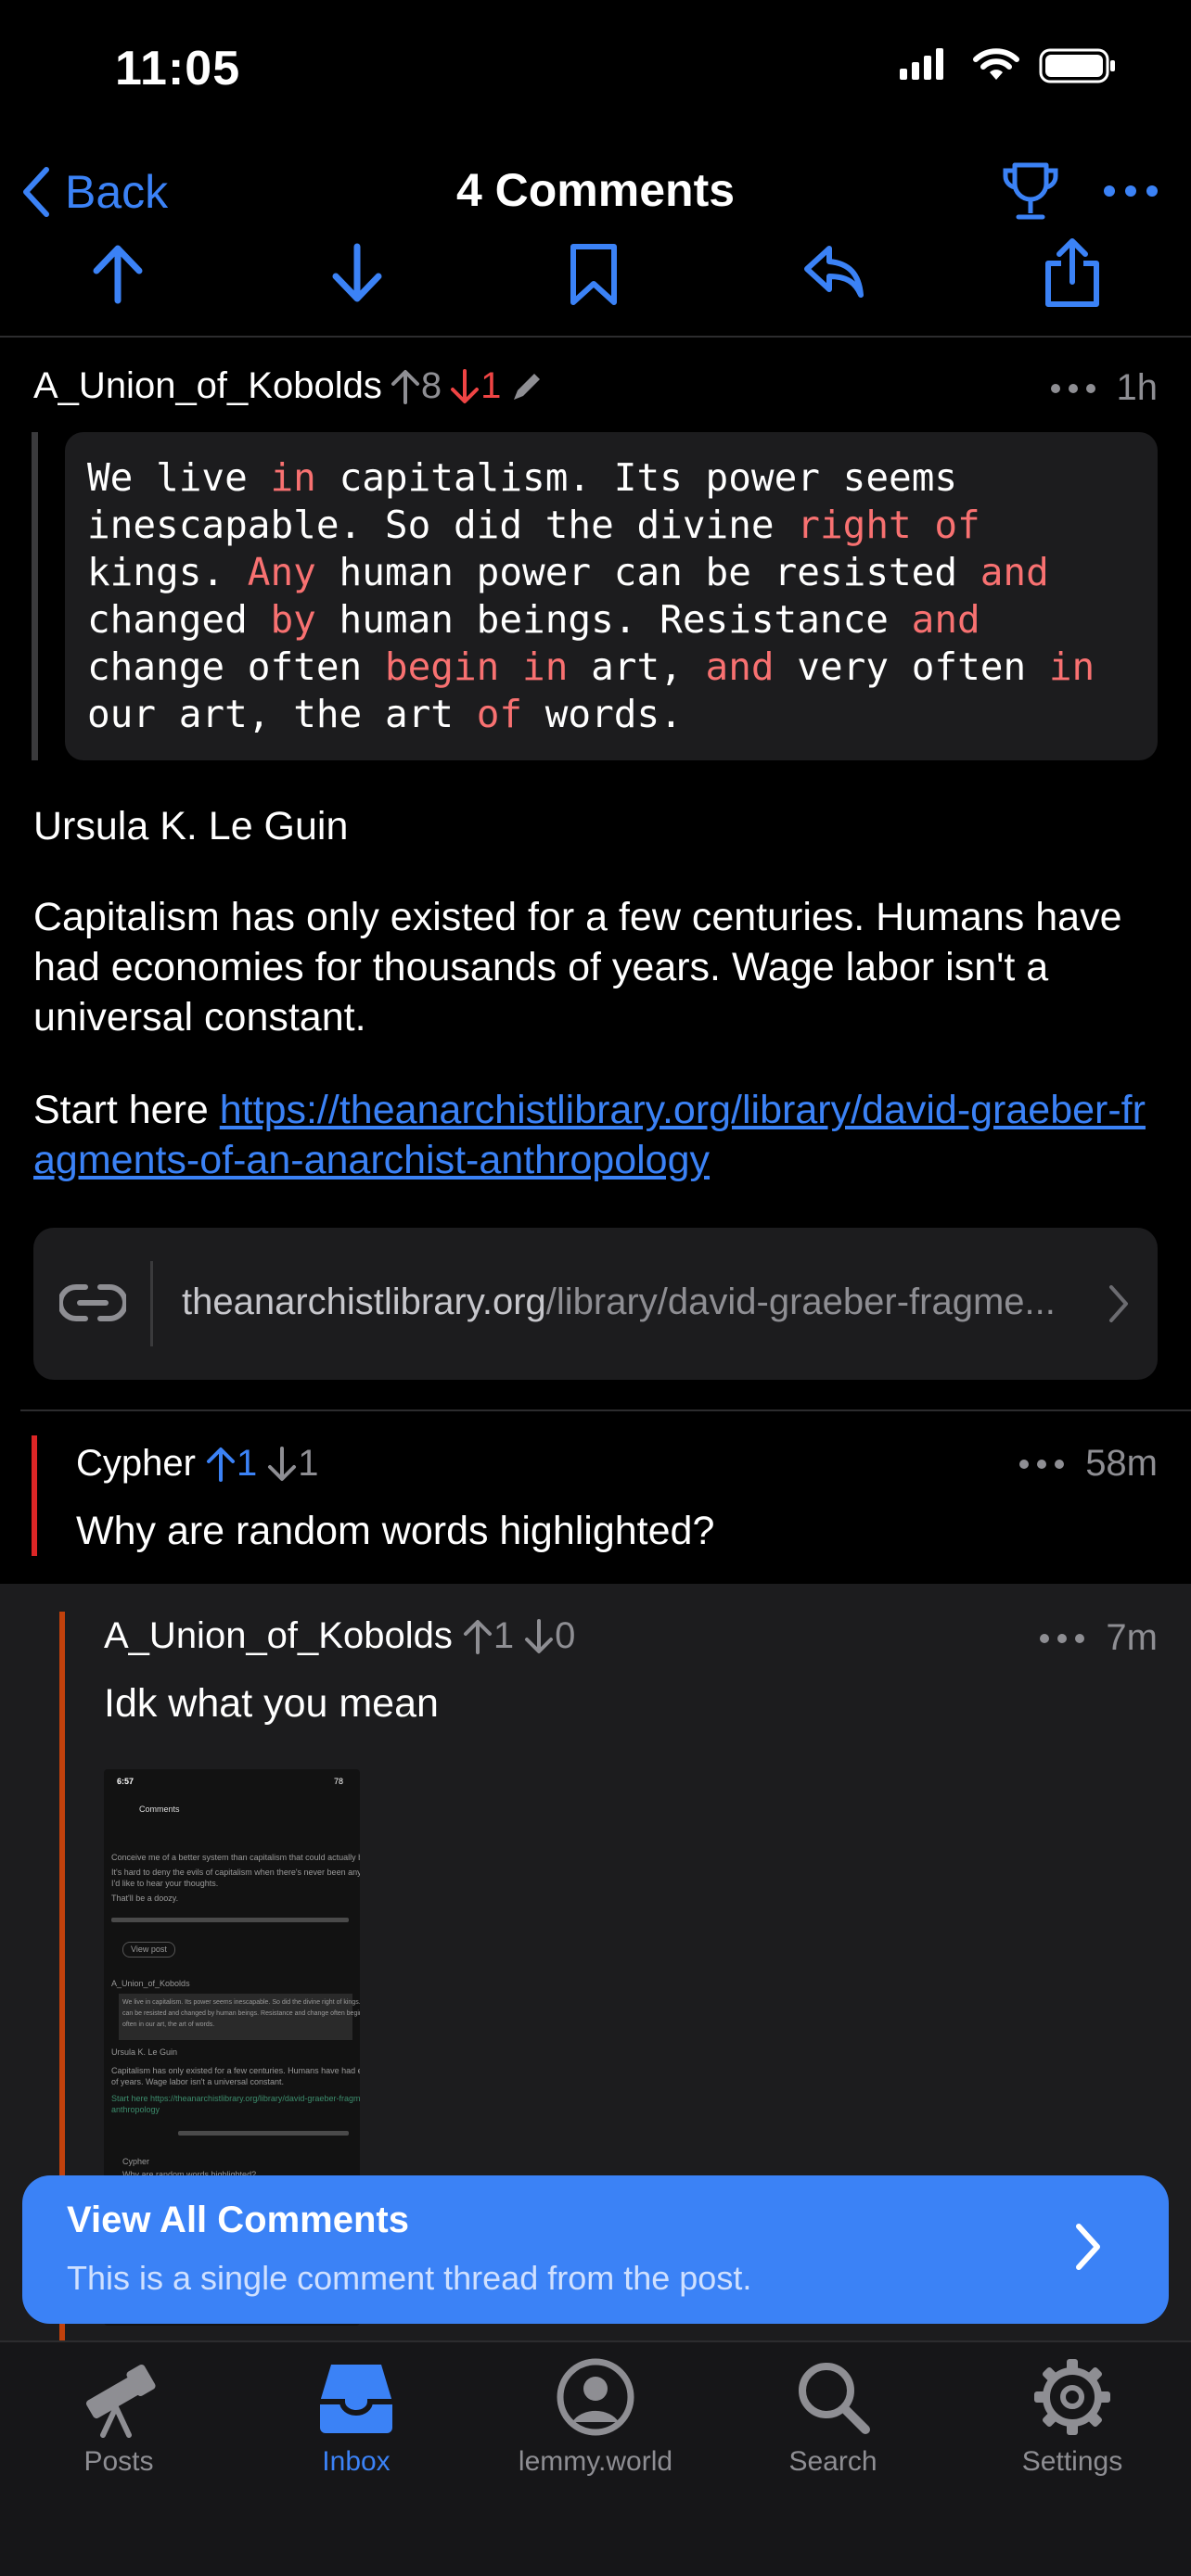 The width and height of the screenshot is (1191, 2576). I want to click on reply-icon, so click(833, 271).